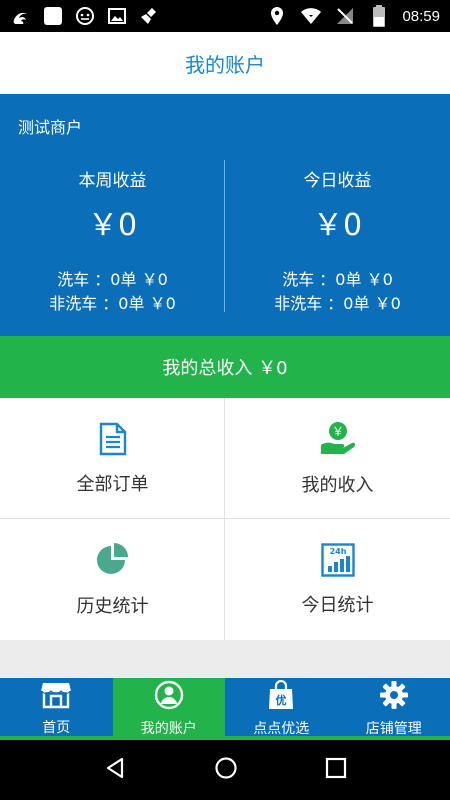  What do you see at coordinates (115, 770) in the screenshot?
I see `back-icon` at bounding box center [115, 770].